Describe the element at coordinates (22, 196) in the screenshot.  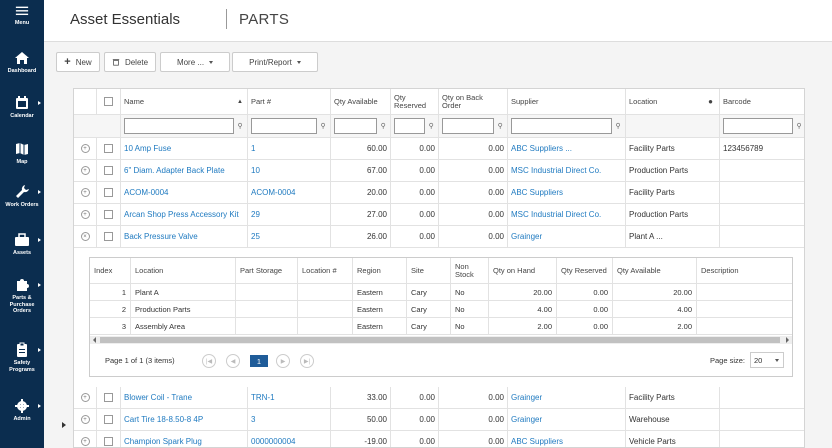
I see `sidebar-item-work-orders: Work Orders` at that location.